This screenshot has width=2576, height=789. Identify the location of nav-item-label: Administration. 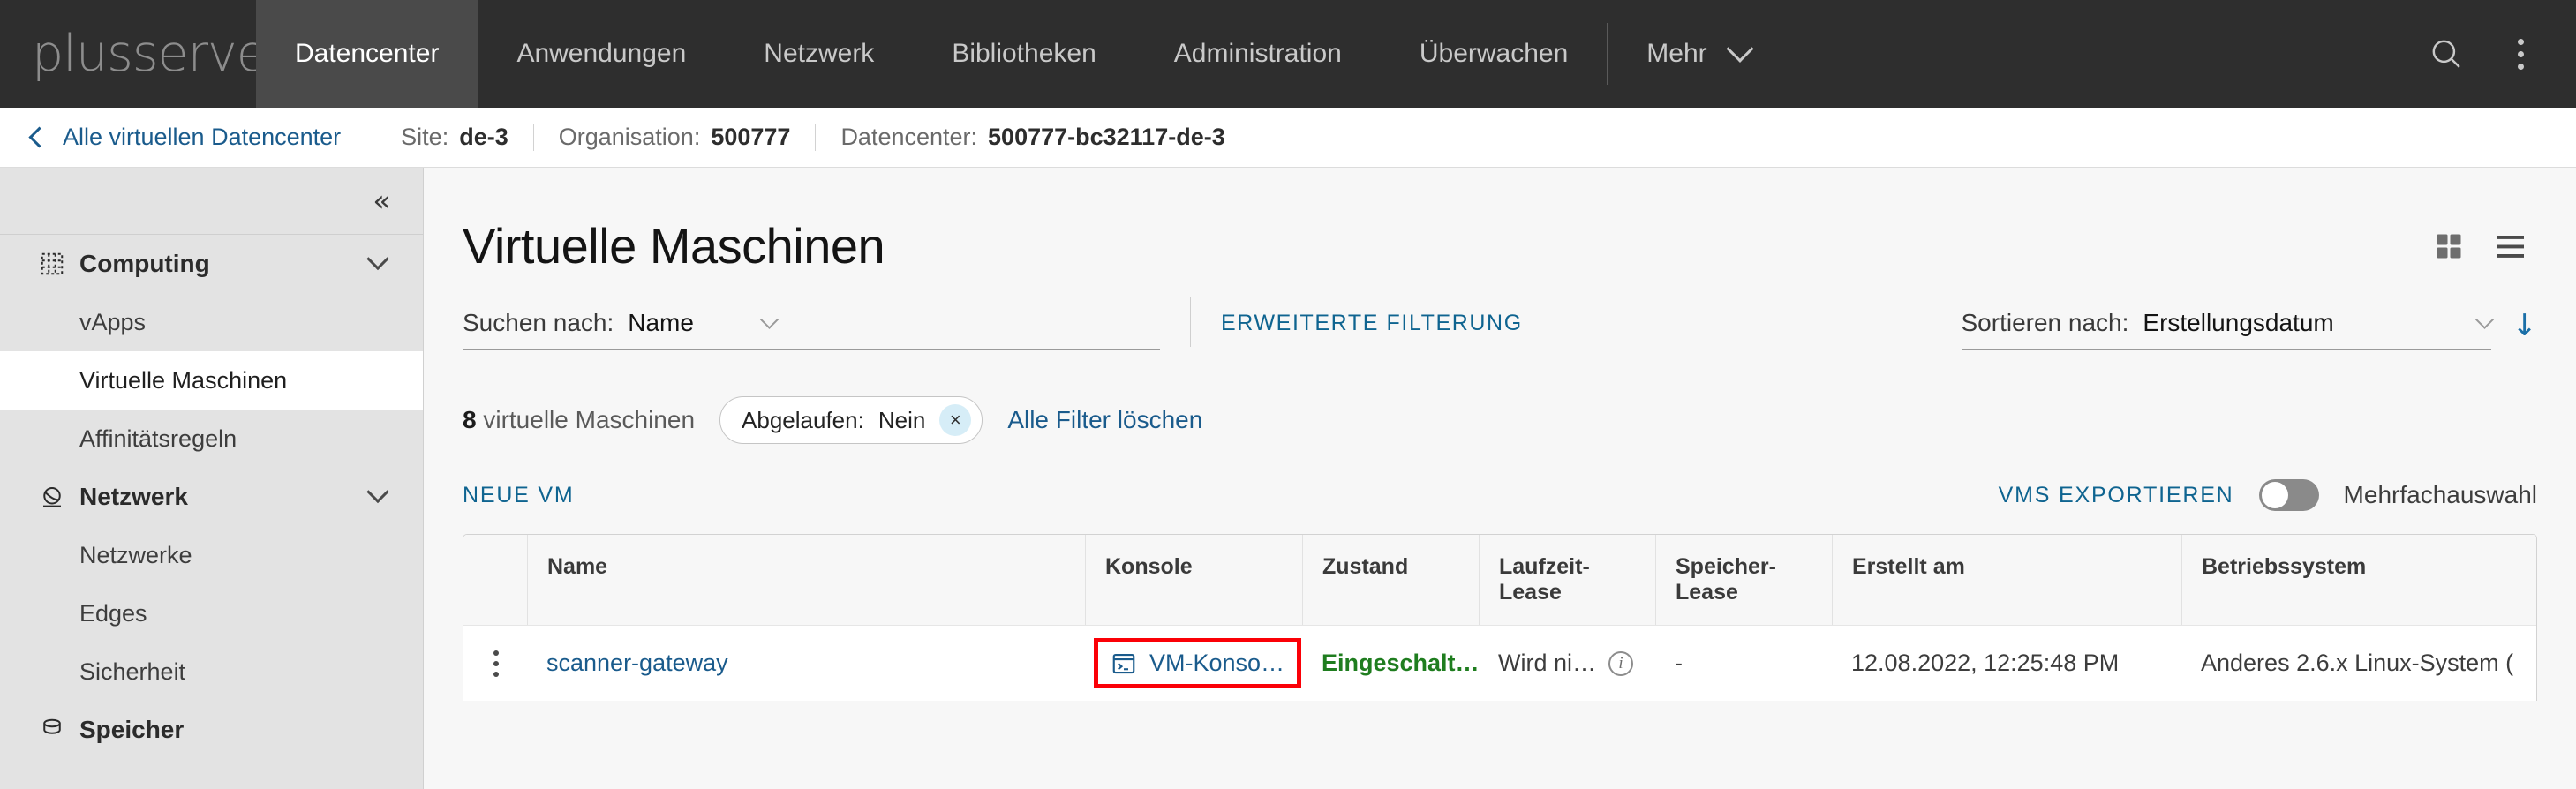
(1258, 53).